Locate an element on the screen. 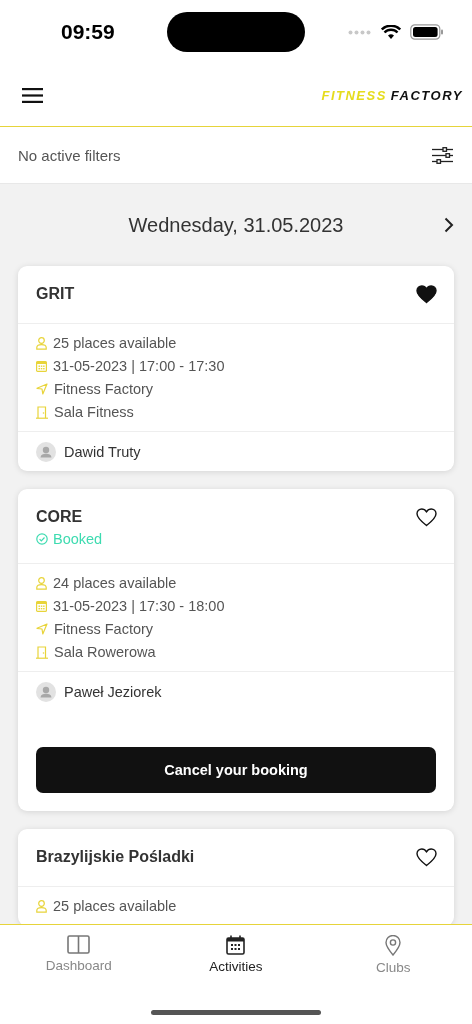  logo-text: FITNESS is located at coordinates (354, 95).